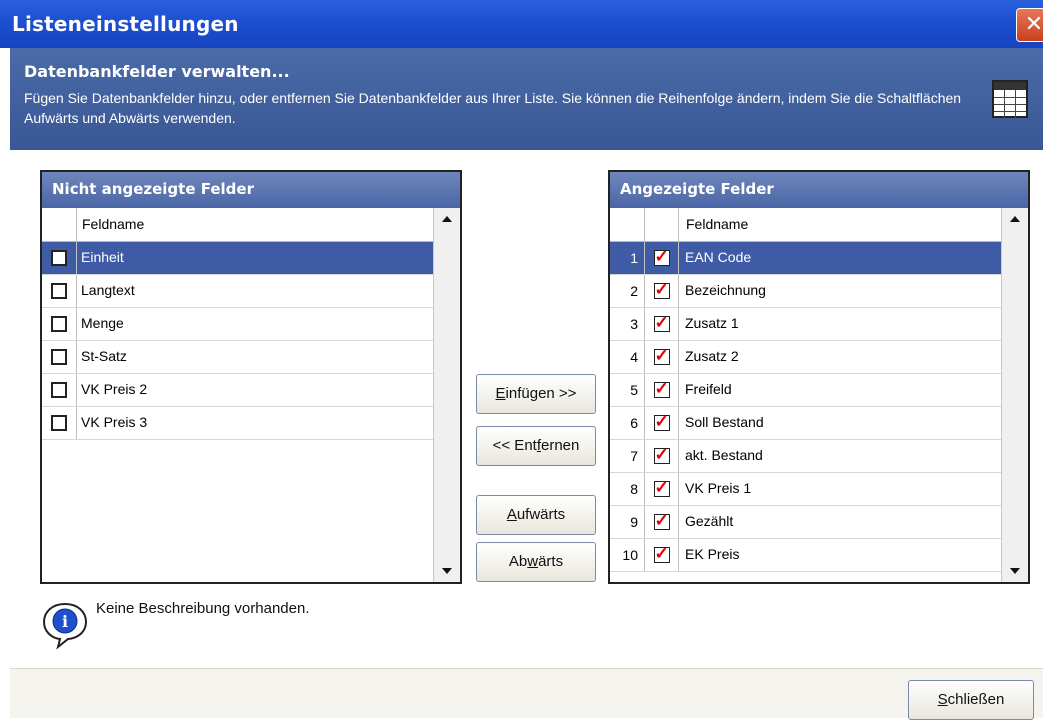 The image size is (1043, 720). What do you see at coordinates (125, 24) in the screenshot?
I see `window-title: Listeneinstellungen` at bounding box center [125, 24].